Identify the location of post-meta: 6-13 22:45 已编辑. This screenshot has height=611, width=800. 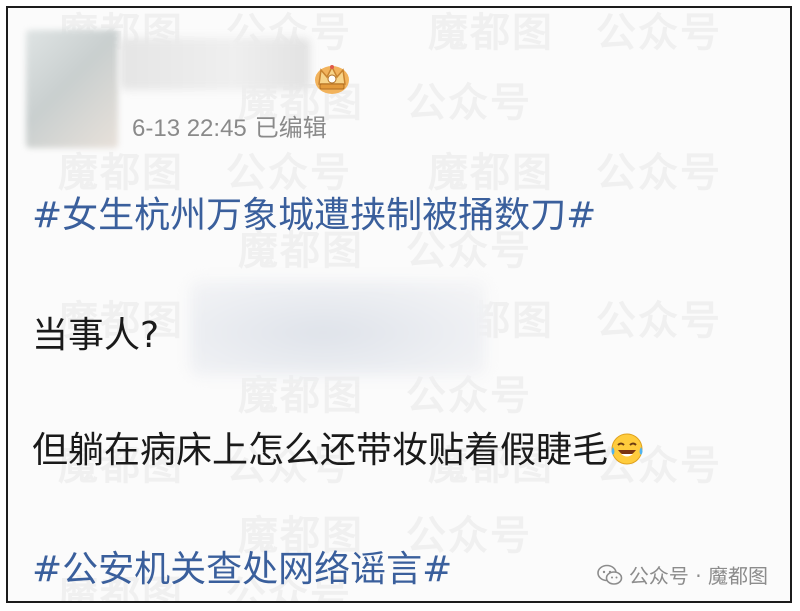
(229, 125).